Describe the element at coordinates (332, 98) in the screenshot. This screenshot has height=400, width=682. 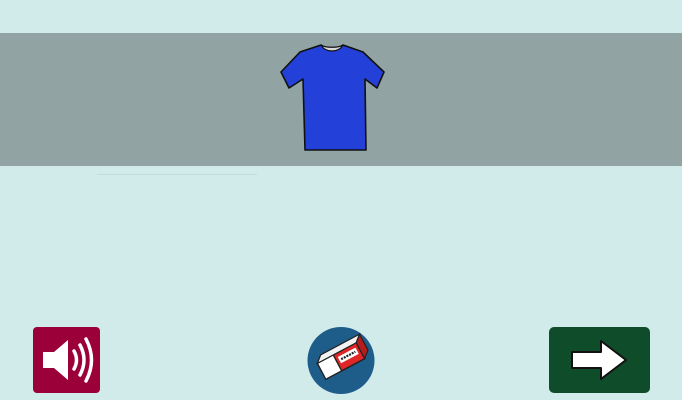
I see `tshirt-icon` at that location.